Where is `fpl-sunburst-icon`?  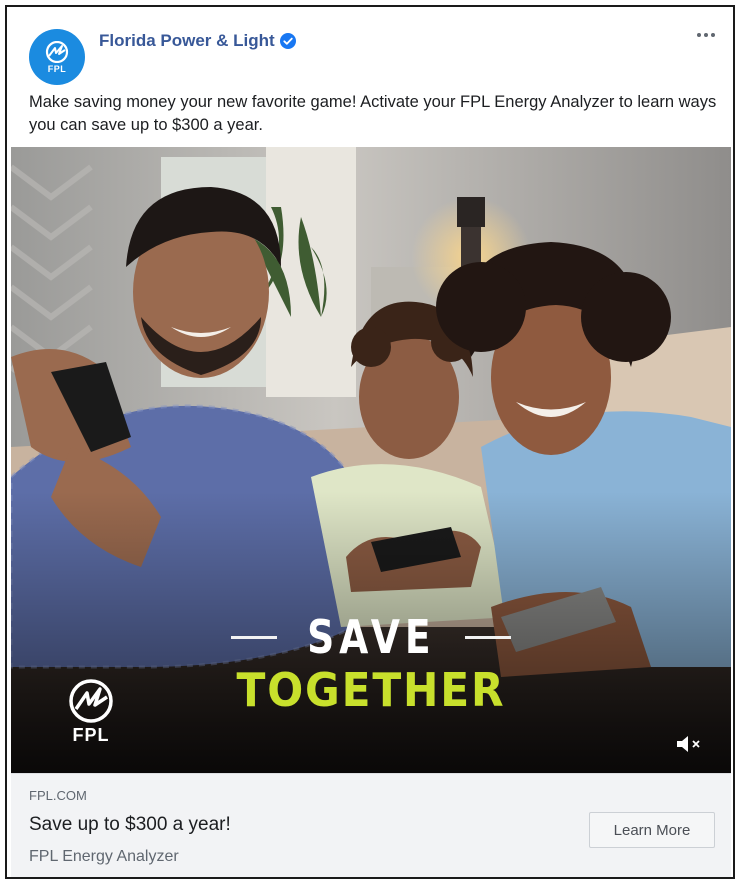 fpl-sunburst-icon is located at coordinates (91, 701).